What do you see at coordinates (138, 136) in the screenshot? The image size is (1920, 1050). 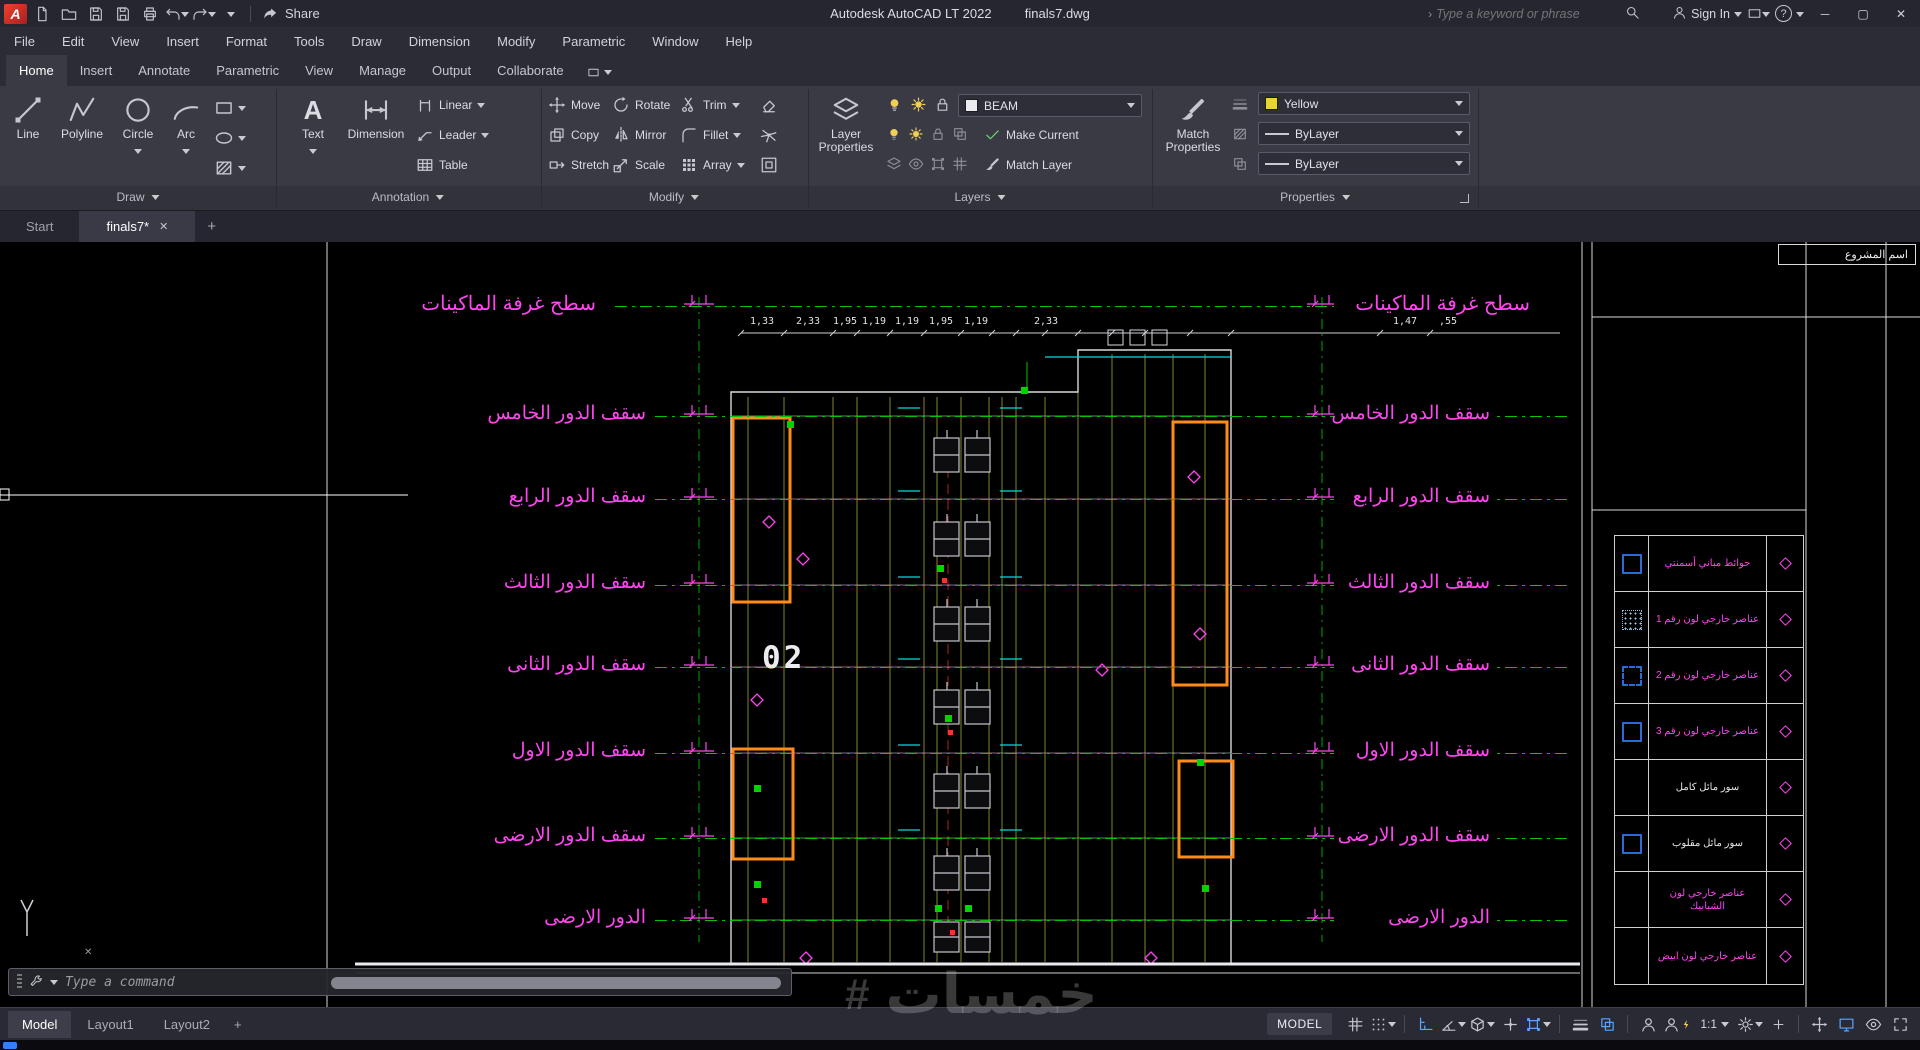 I see `circle-tool-button: Circle` at bounding box center [138, 136].